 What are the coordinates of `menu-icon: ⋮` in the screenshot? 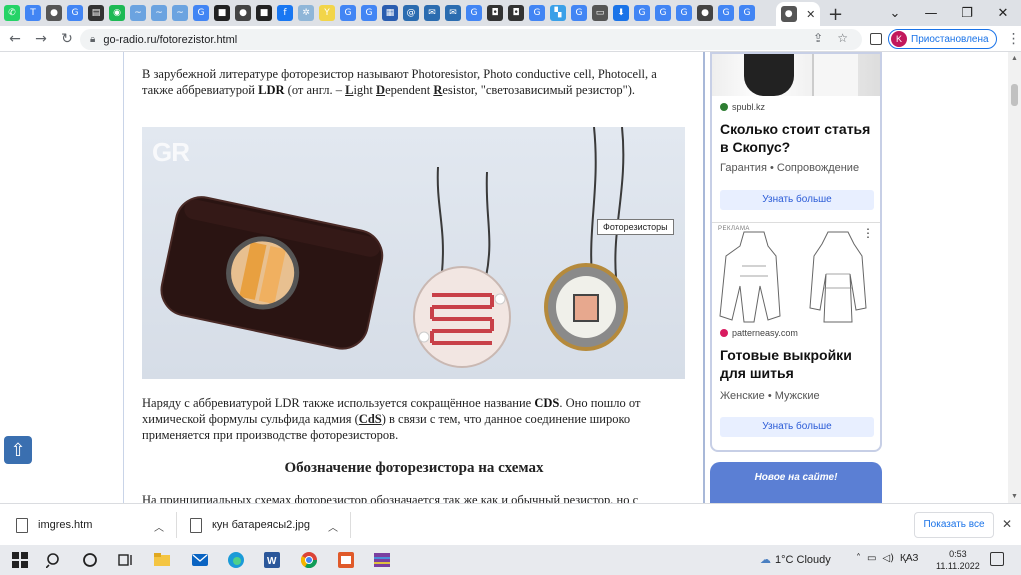 It's located at (1014, 39).